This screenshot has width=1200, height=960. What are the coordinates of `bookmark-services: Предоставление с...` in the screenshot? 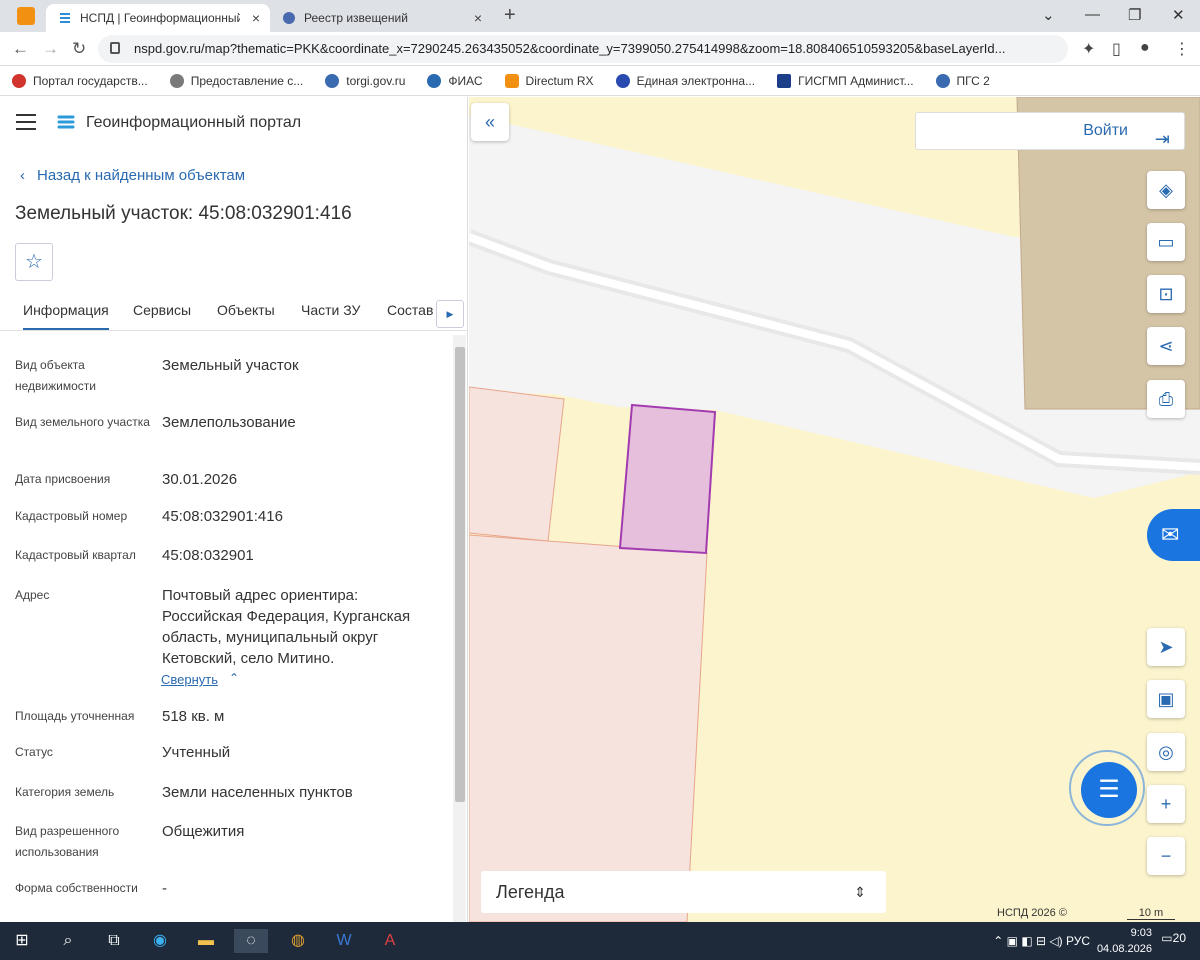 It's located at (236, 80).